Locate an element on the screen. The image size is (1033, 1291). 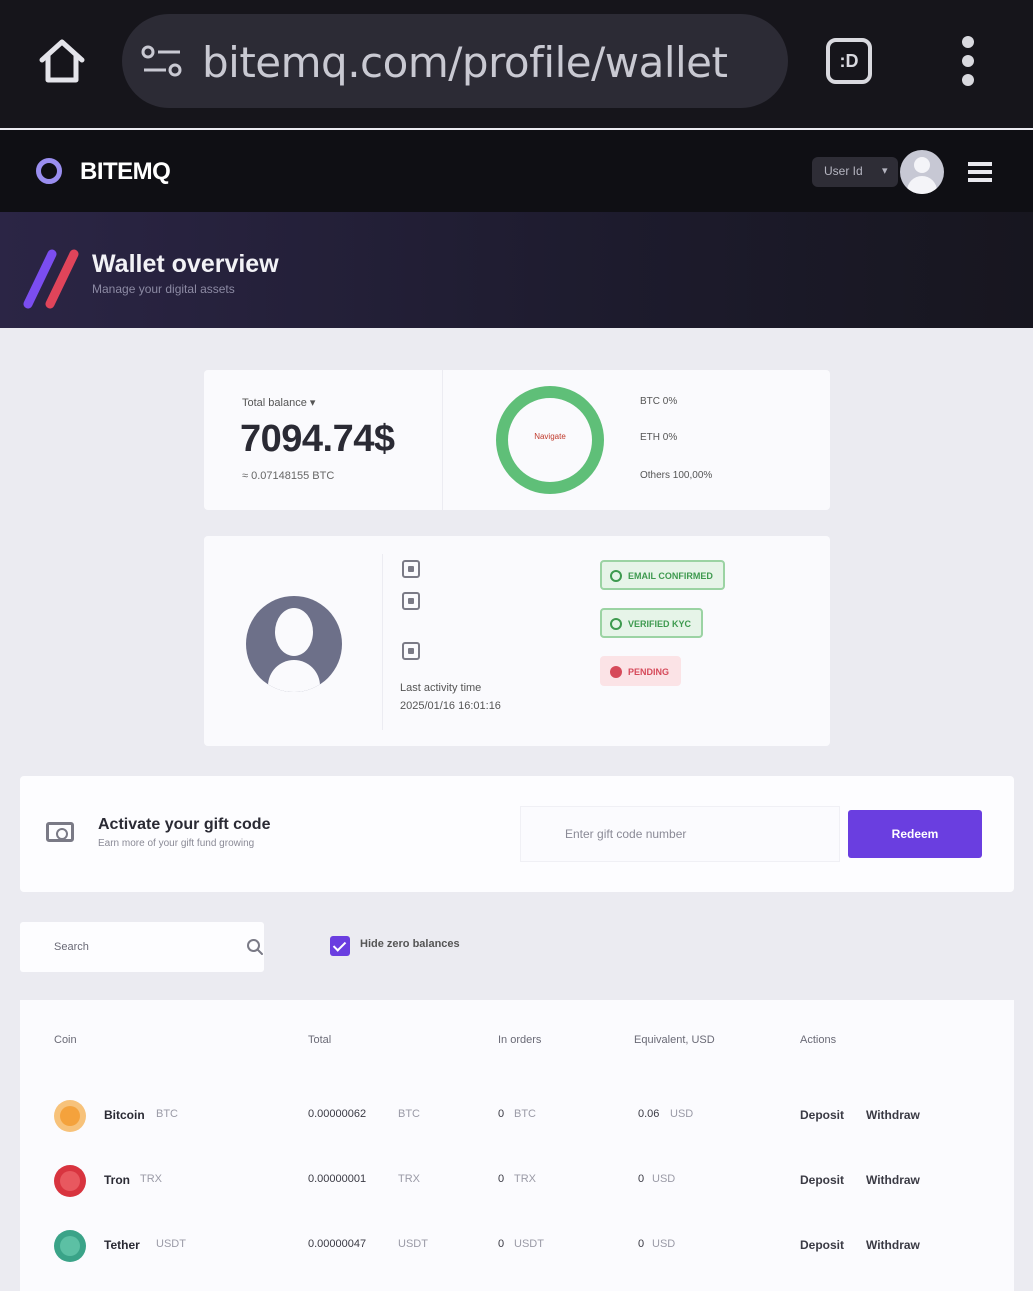
column-header-actions: Actions is located at coordinates (818, 1040).